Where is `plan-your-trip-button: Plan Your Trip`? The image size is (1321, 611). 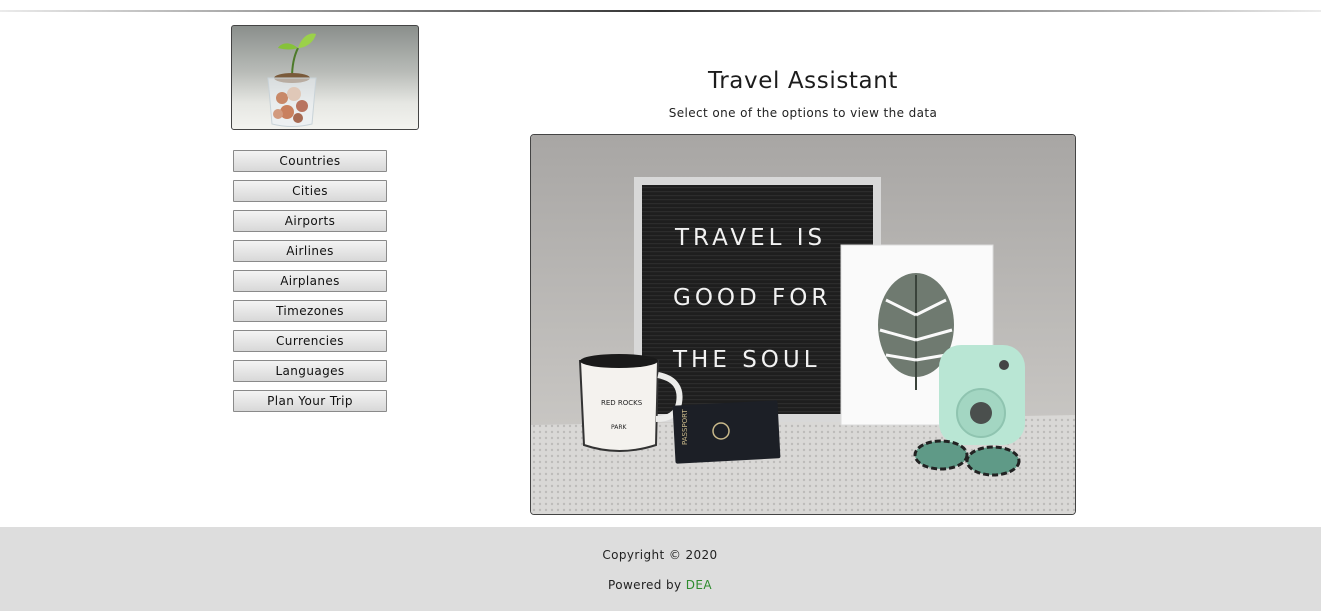 plan-your-trip-button: Plan Your Trip is located at coordinates (310, 401).